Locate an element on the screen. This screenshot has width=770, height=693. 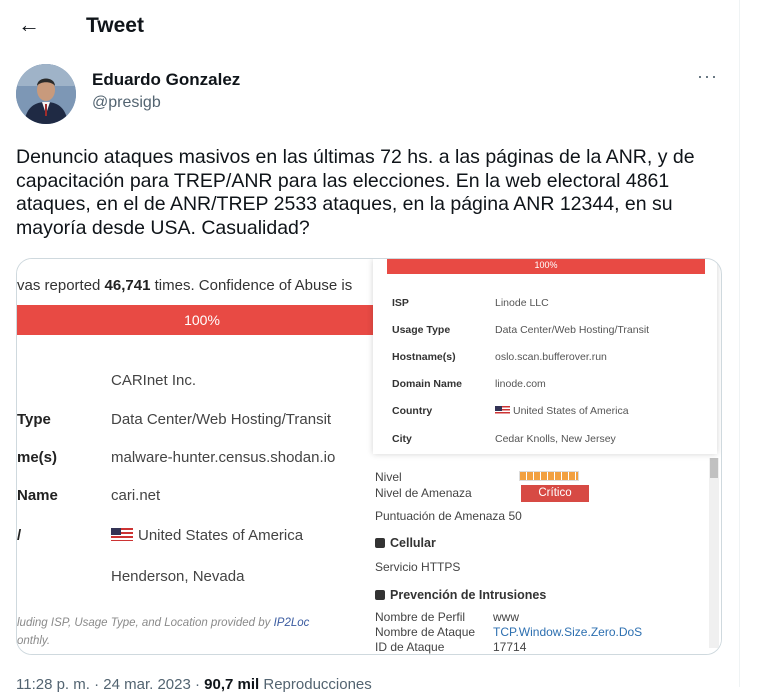
row-key: Usage Type is located at coordinates (421, 330).